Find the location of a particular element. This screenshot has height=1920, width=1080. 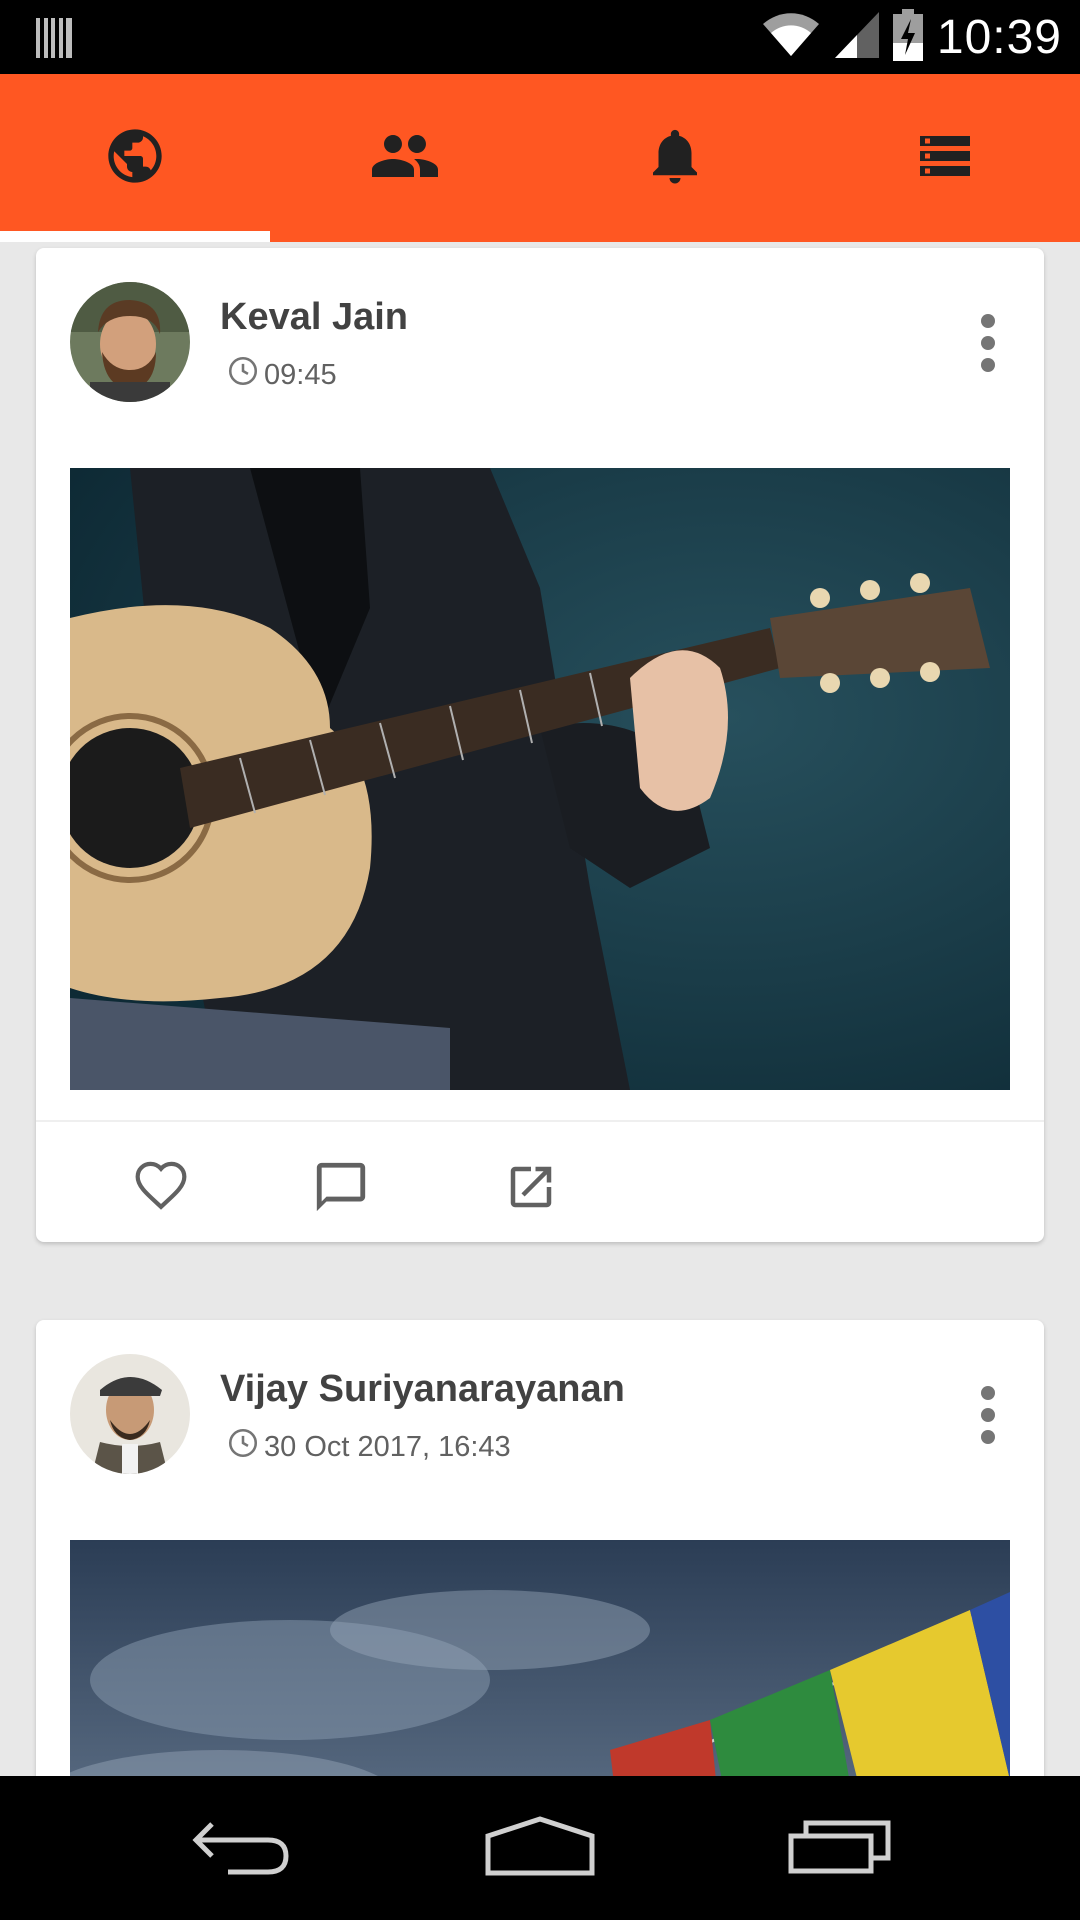

post-timestamp: 30 Oct 2017, 16:43 is located at coordinates (368, 1447).